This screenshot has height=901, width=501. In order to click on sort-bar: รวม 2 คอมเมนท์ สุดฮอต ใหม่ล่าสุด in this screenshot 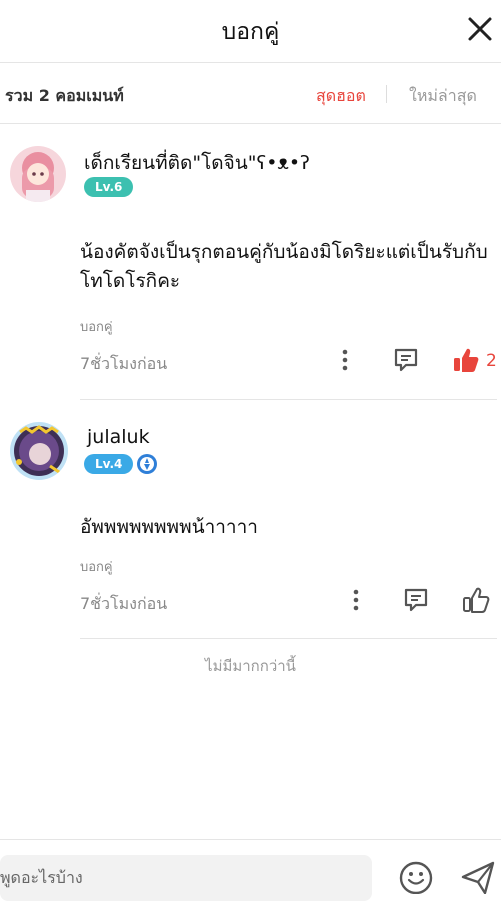, I will do `click(250, 93)`.